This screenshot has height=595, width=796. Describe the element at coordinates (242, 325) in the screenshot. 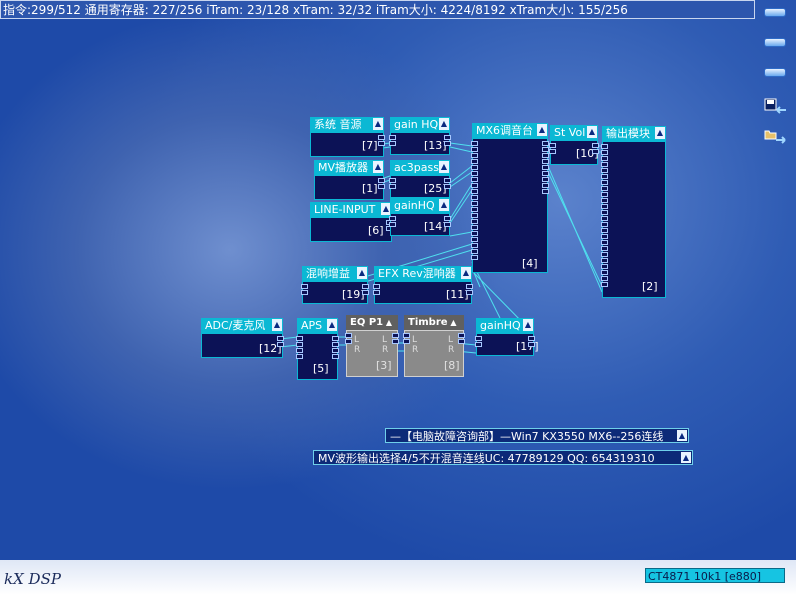

I see `module-title: ADC/麦克风 ▲` at that location.